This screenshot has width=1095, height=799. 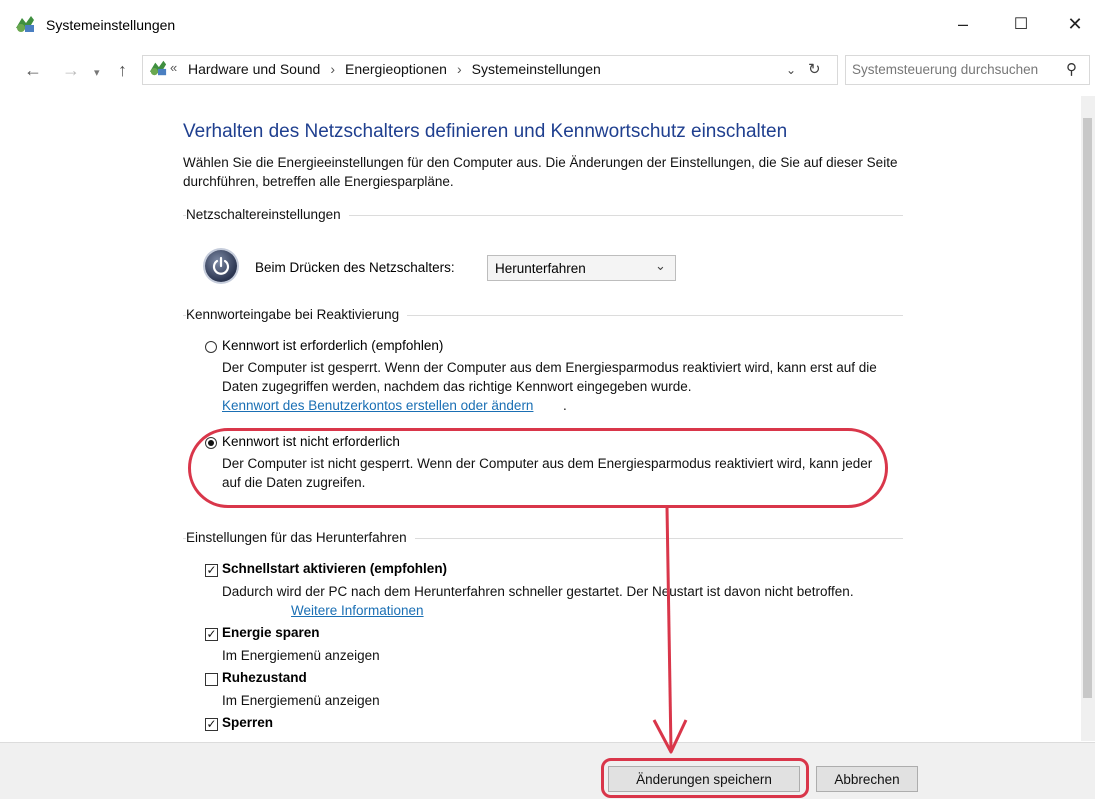 What do you see at coordinates (1087, 408) in the screenshot?
I see `scrollbar-thumb` at bounding box center [1087, 408].